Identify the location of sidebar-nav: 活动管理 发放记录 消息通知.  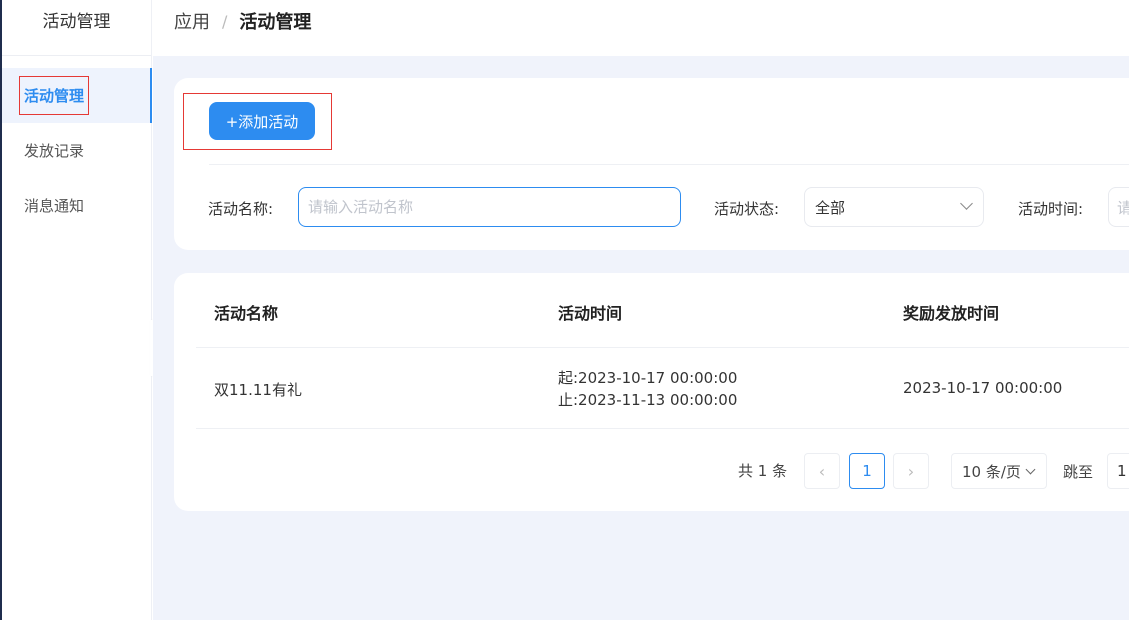
(77, 150).